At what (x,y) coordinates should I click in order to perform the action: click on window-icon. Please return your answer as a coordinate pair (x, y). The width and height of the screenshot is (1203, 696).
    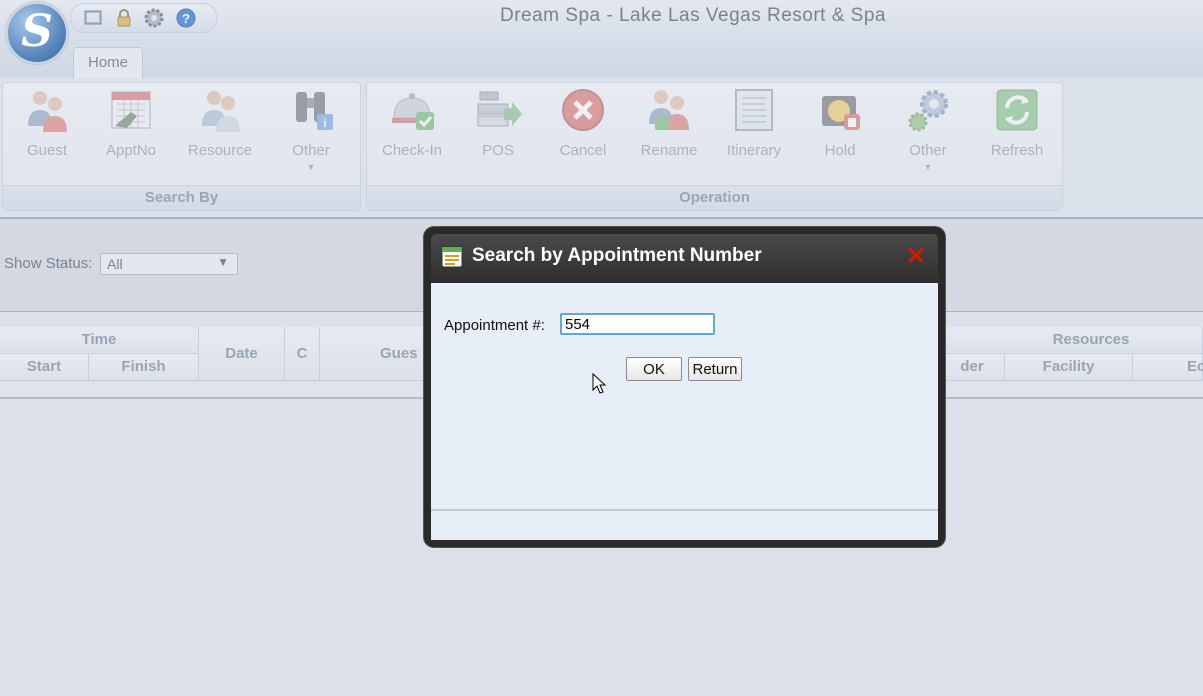
    Looking at the image, I should click on (452, 257).